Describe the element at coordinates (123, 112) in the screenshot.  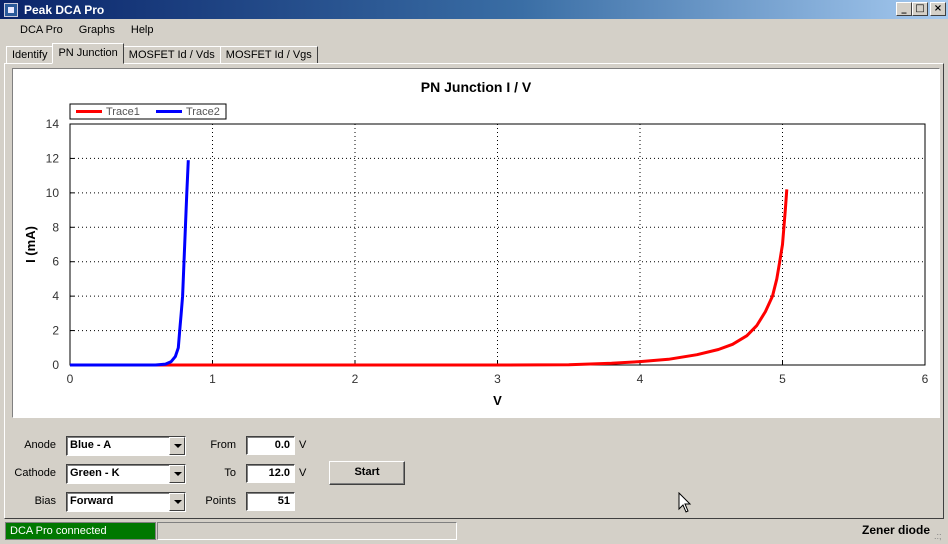
I see `legend-label: Trace1` at that location.